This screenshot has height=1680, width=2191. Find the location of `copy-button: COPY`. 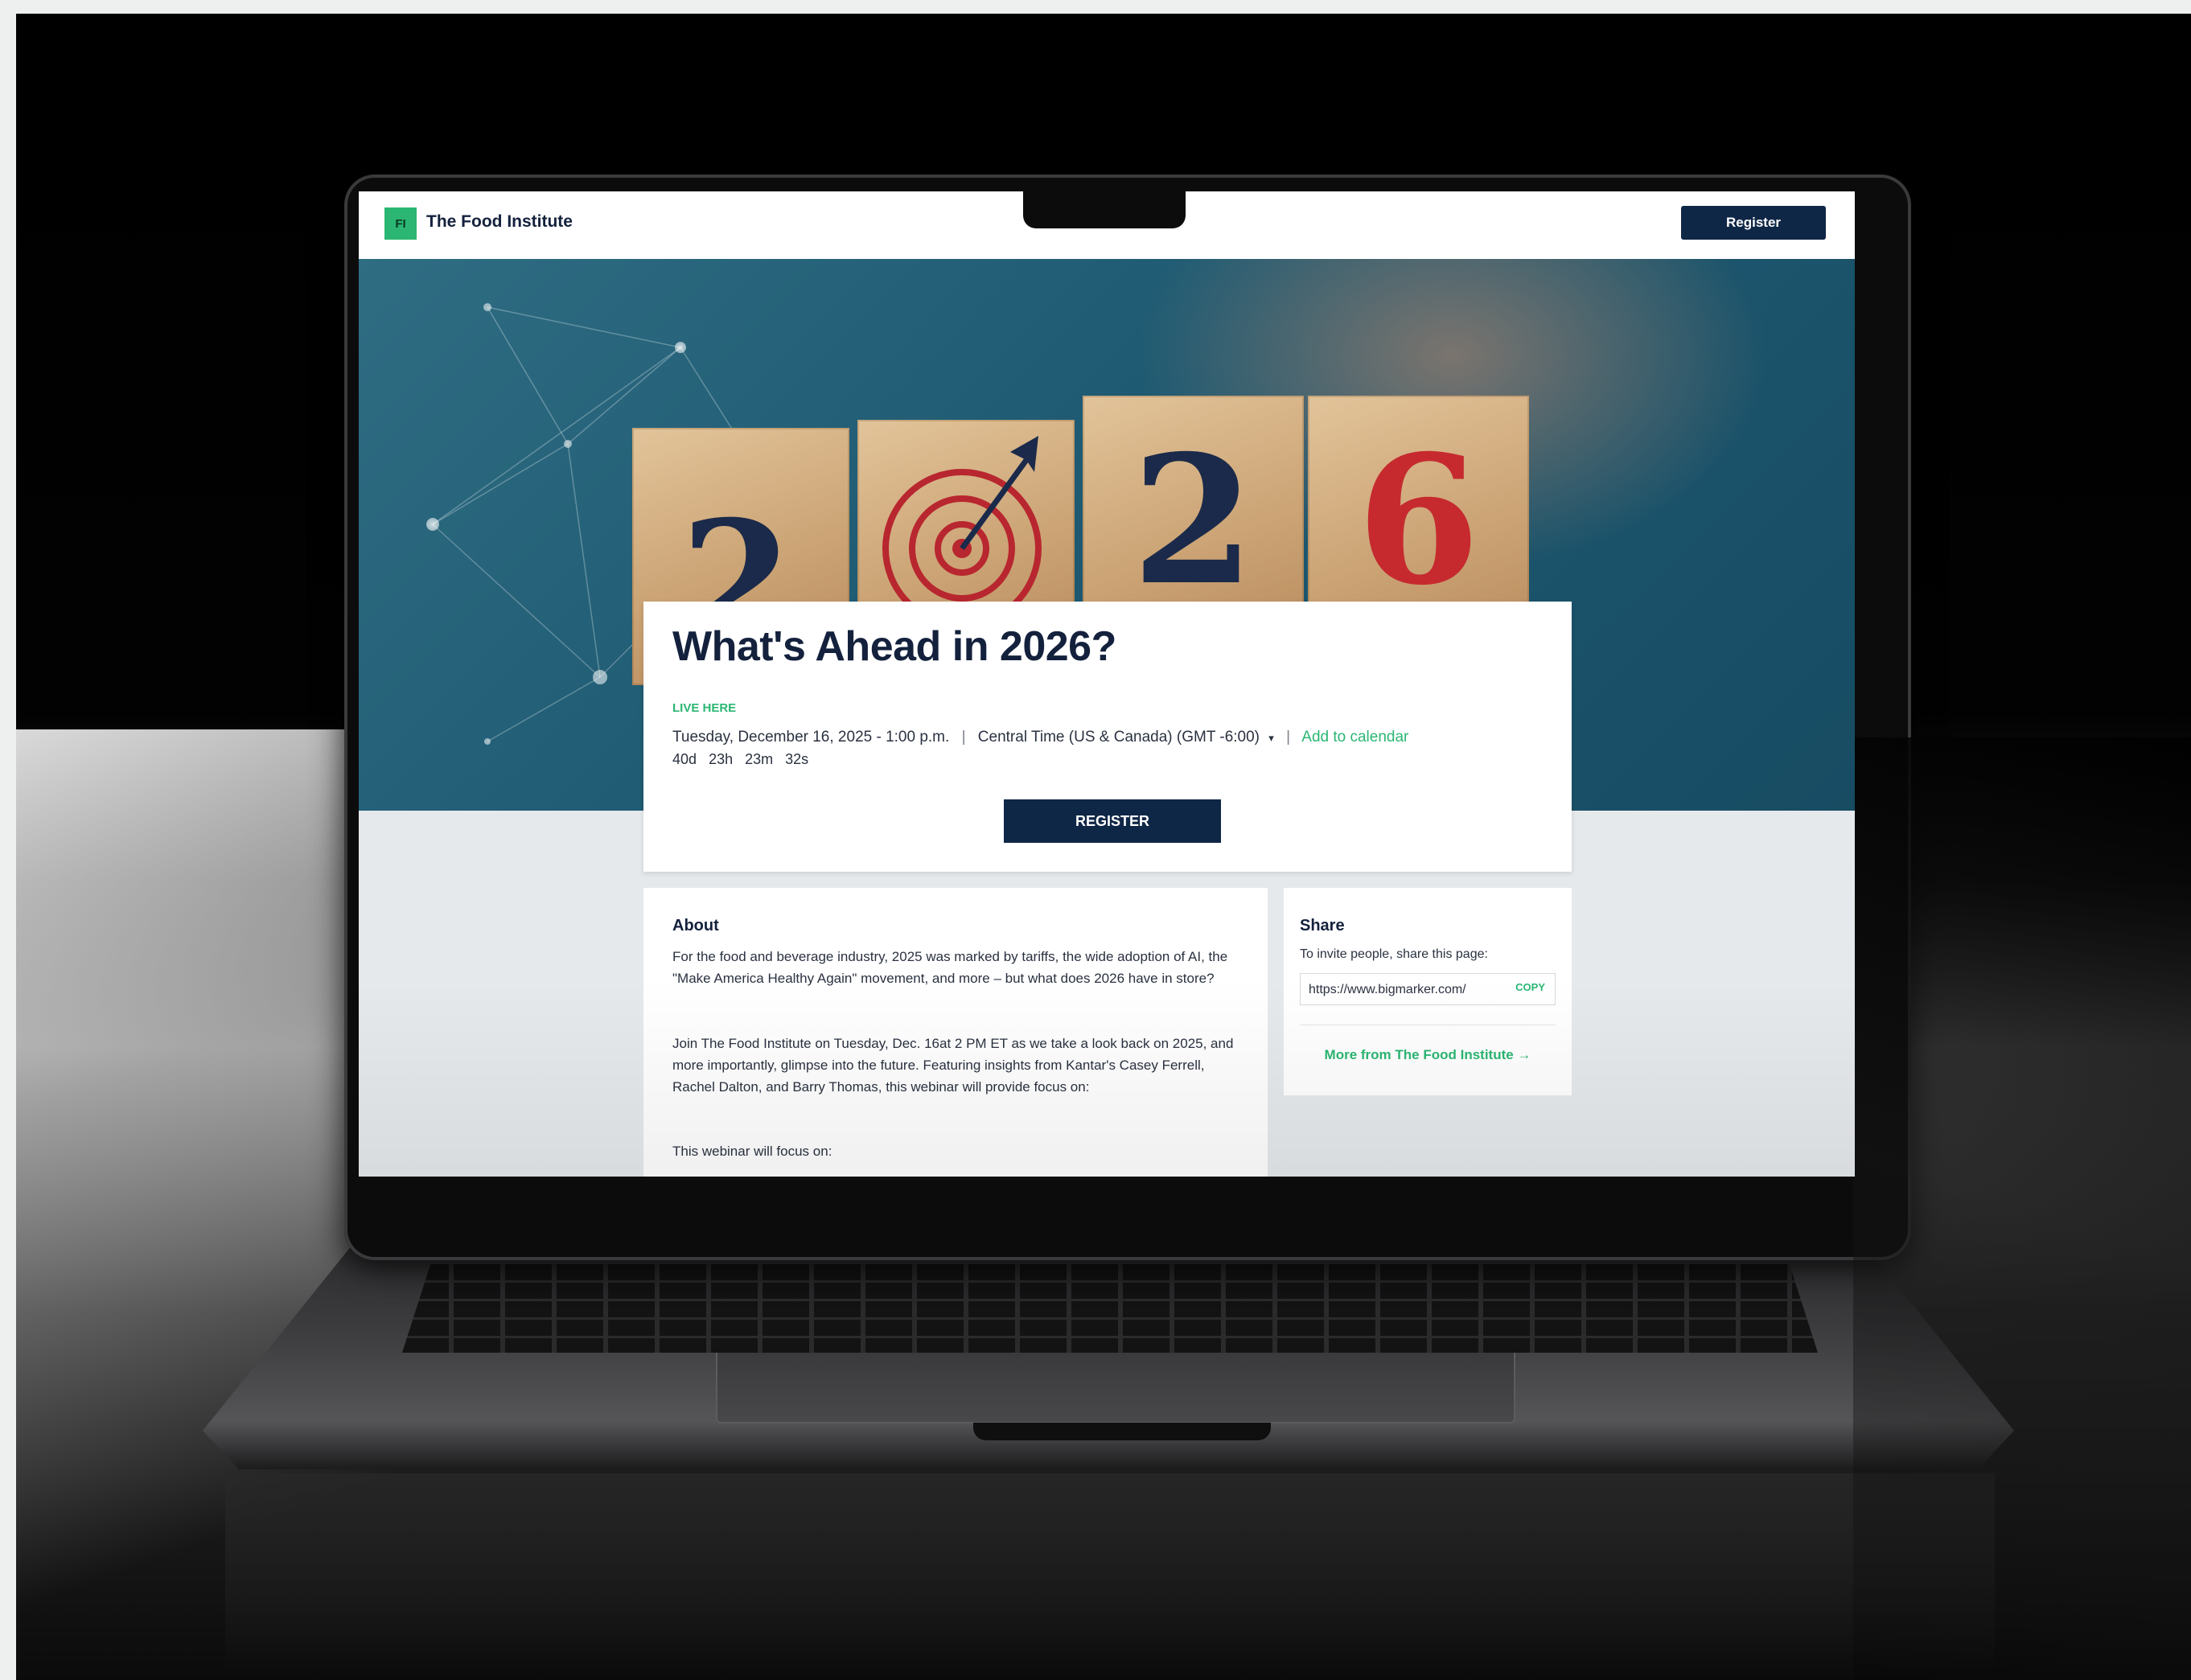

copy-button: COPY is located at coordinates (1530, 987).